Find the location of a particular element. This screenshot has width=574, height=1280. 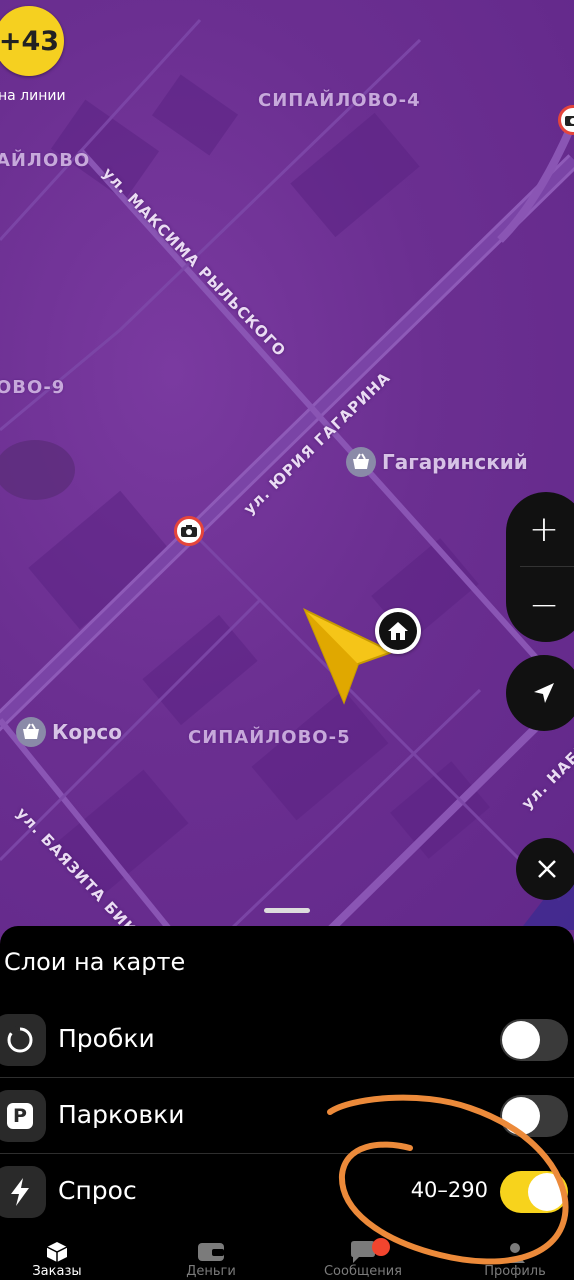

layer-label: Пробки is located at coordinates (106, 1038).